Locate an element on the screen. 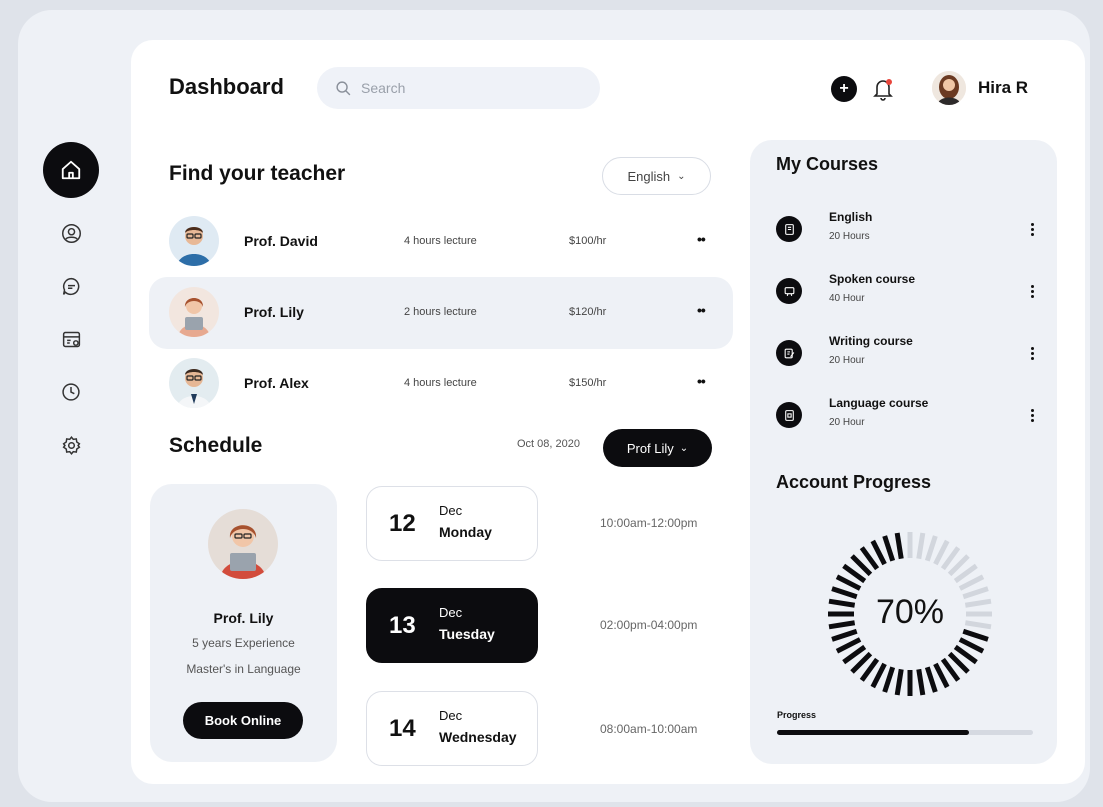  user-avatar is located at coordinates (949, 88).